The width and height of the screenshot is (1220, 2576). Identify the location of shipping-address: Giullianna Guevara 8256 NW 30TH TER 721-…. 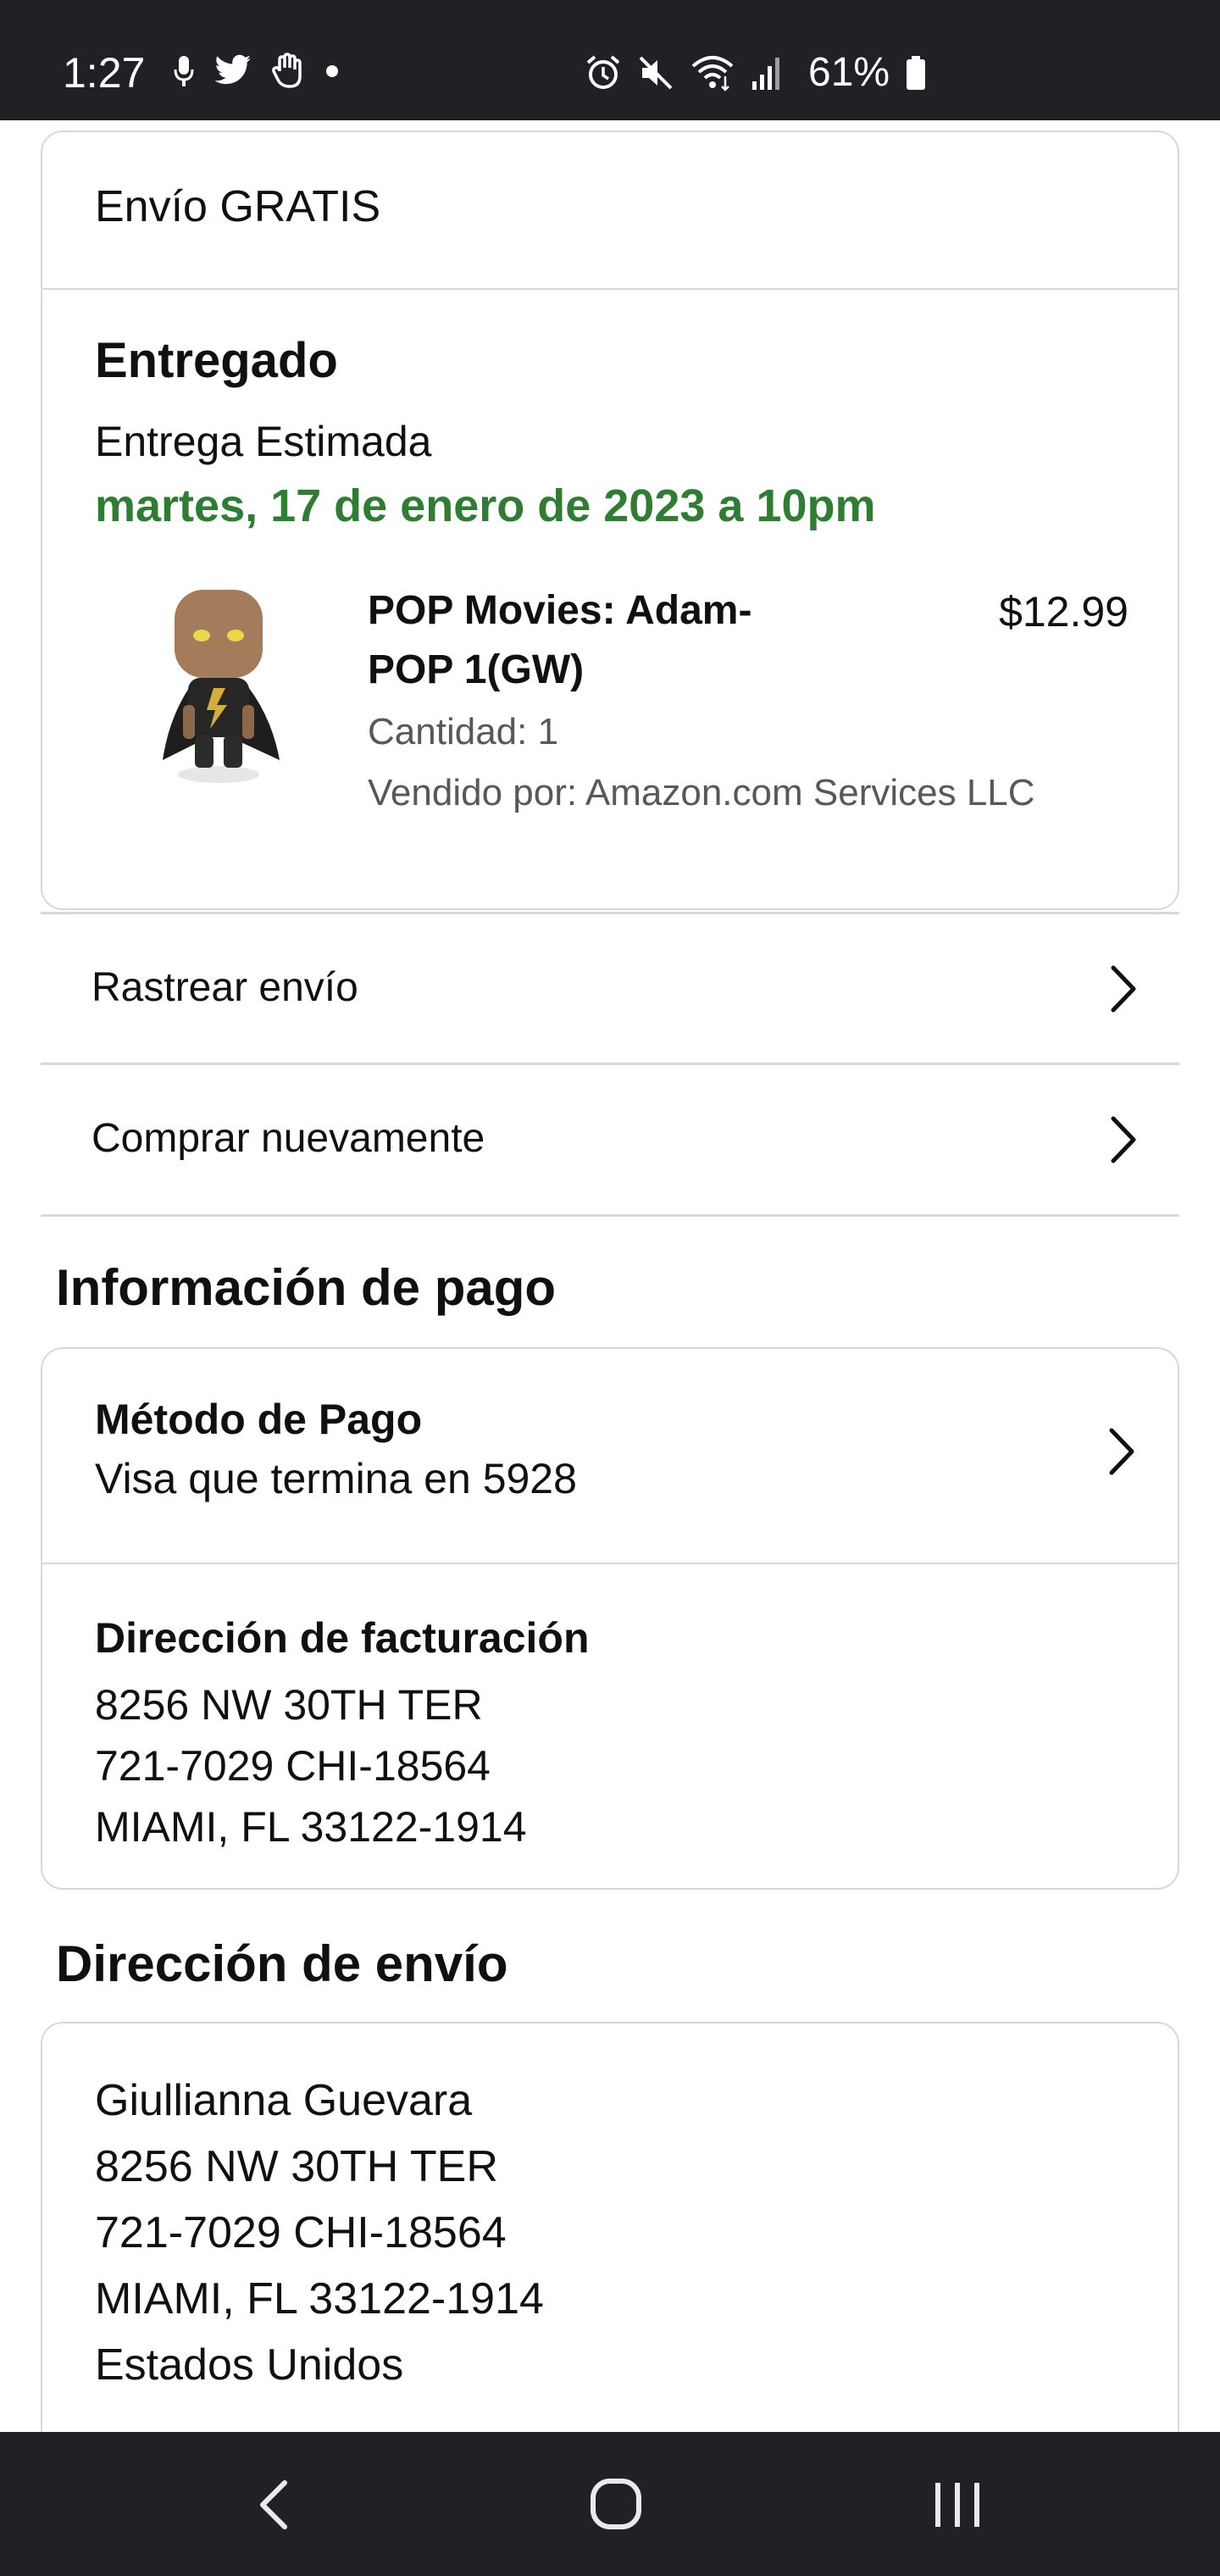
(319, 2233).